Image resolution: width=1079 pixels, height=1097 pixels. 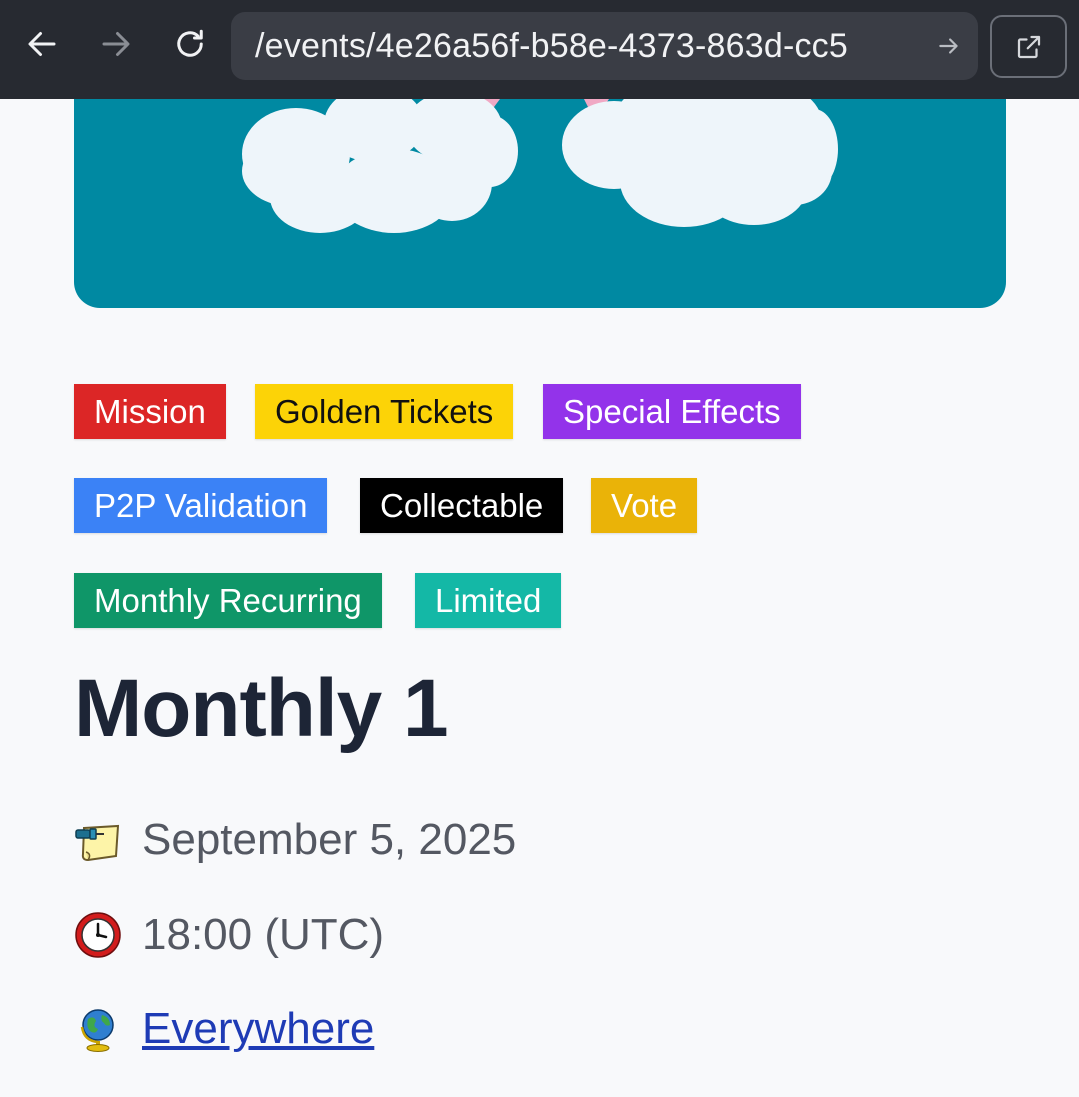 What do you see at coordinates (98, 935) in the screenshot?
I see `clock-icon` at bounding box center [98, 935].